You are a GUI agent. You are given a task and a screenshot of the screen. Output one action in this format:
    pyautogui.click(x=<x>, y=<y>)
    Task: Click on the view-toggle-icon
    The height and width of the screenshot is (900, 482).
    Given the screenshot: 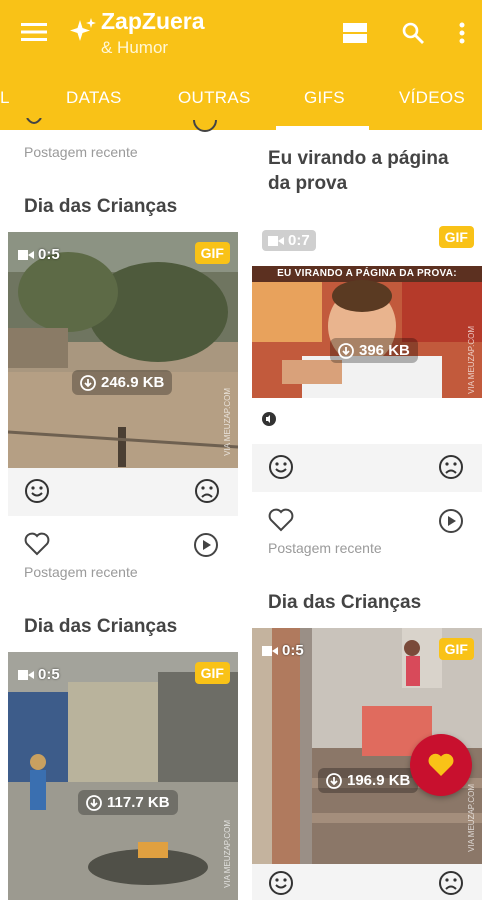 What is the action you would take?
    pyautogui.click(x=355, y=33)
    